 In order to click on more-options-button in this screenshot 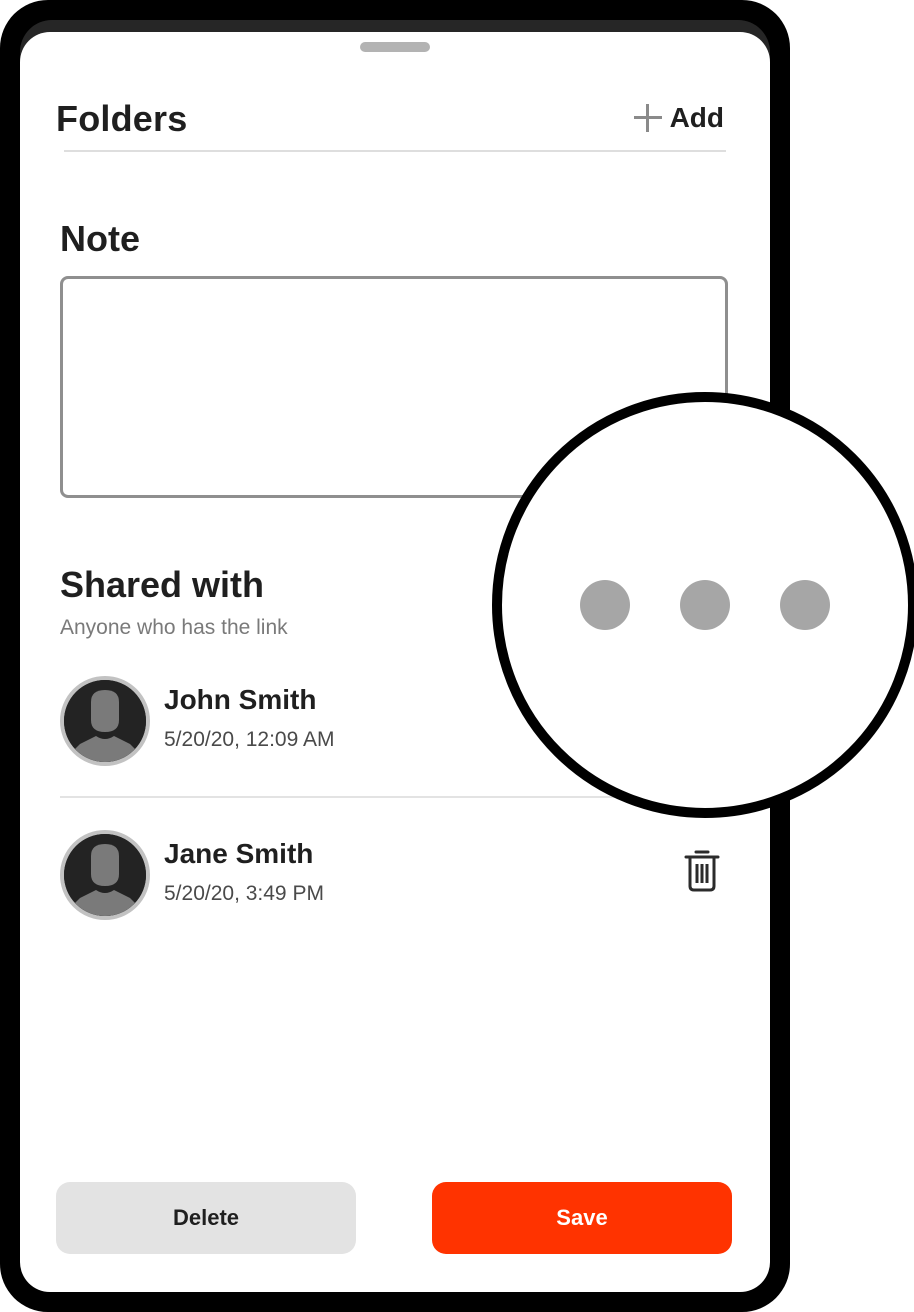, I will do `click(703, 605)`.